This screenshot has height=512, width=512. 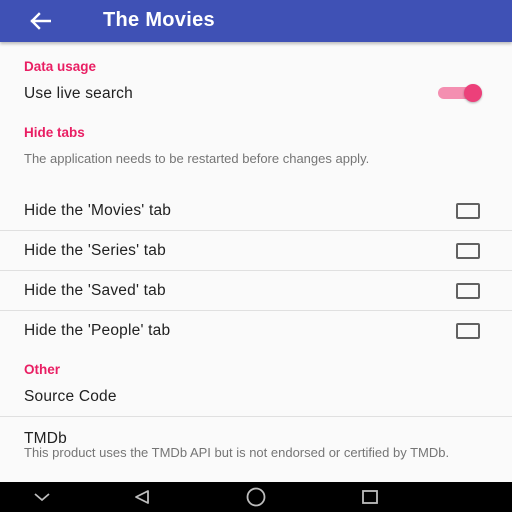 I want to click on home-circle-icon, so click(x=256, y=497).